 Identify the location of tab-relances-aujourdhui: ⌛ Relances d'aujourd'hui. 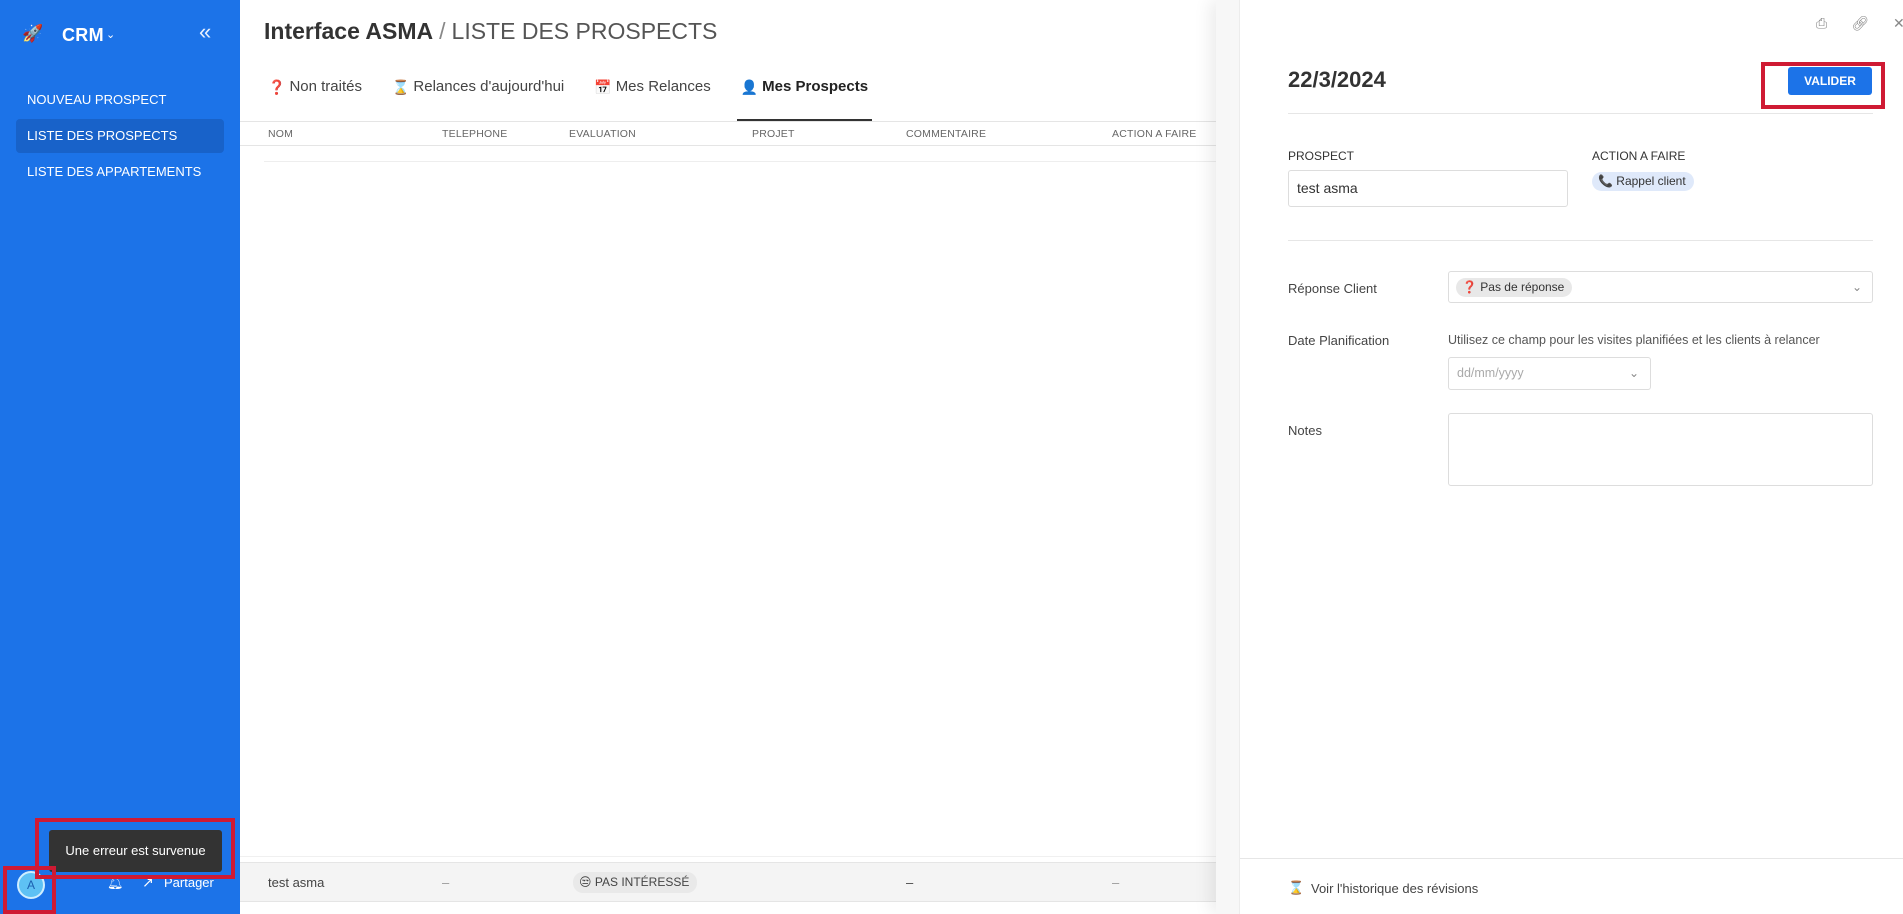
(478, 96).